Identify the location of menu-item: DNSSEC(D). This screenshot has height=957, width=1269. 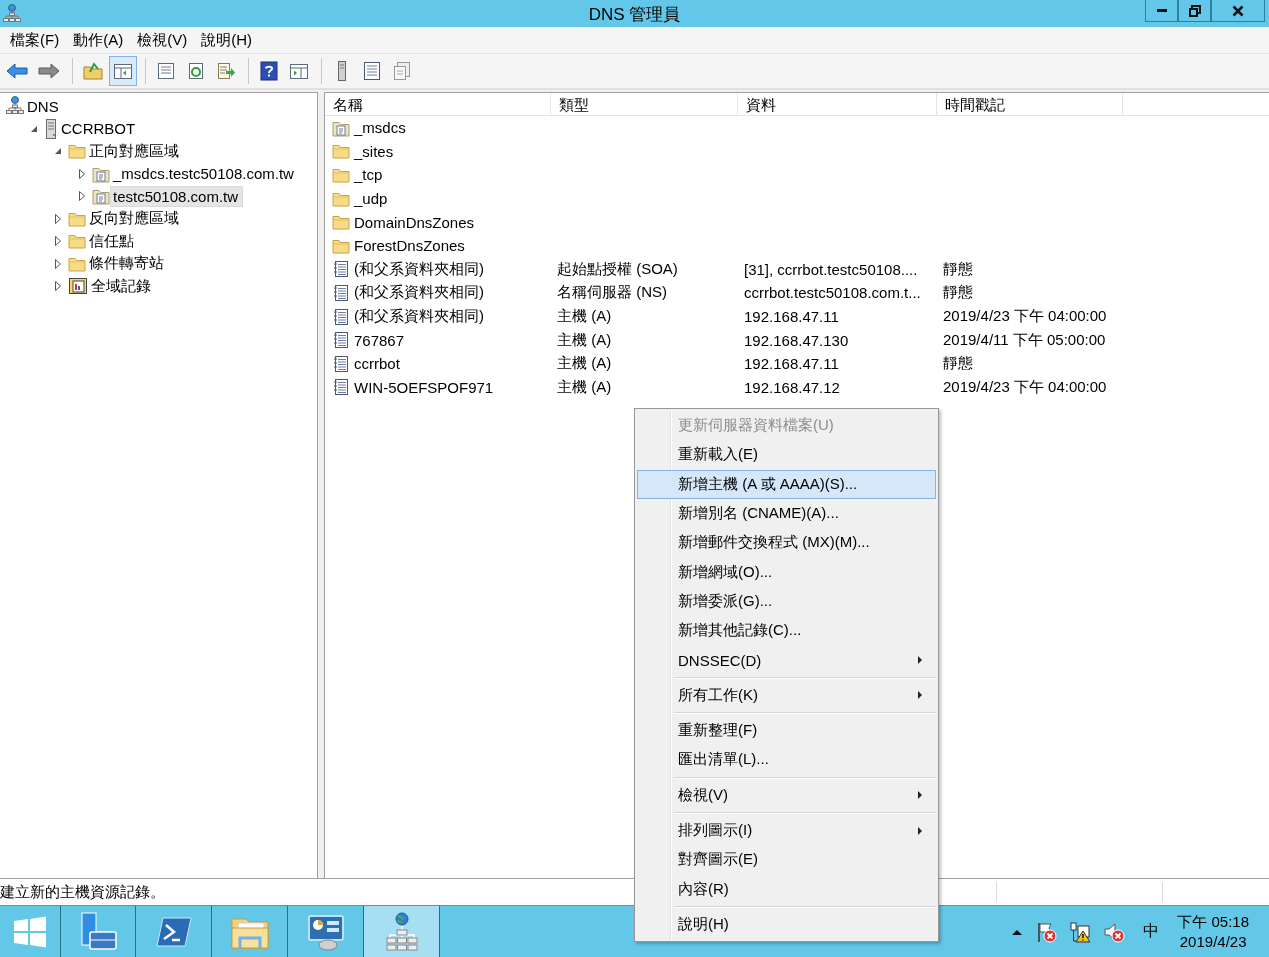
(786, 660).